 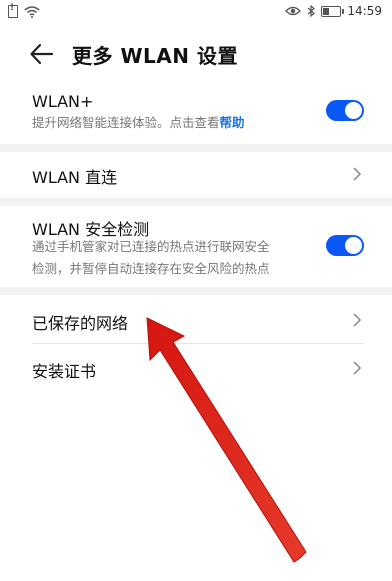 I want to click on saved-networks-title: 已保存的网络, so click(x=80, y=323).